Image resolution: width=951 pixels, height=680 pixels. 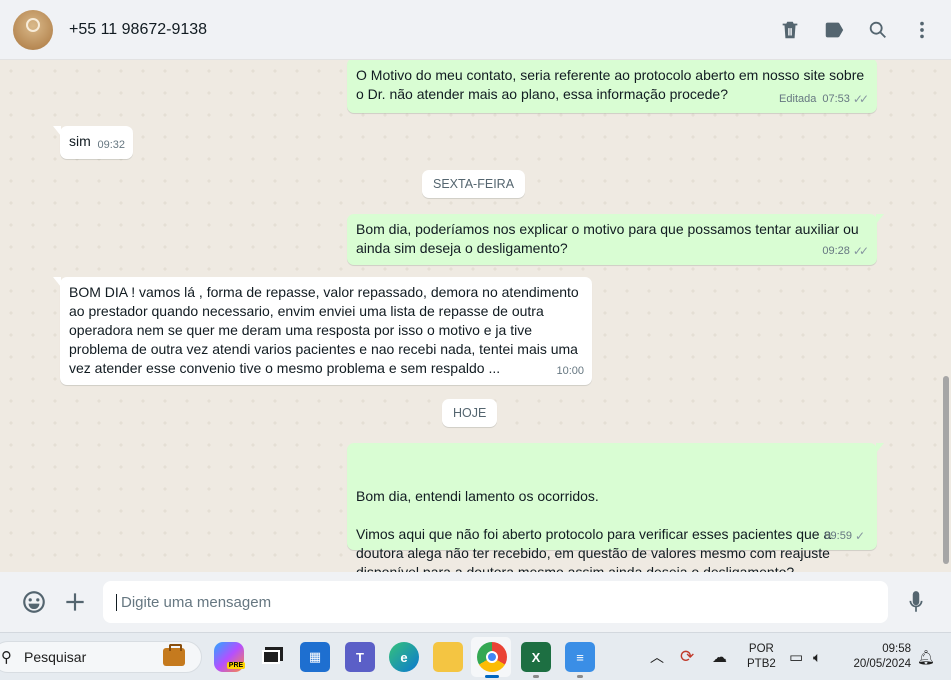 What do you see at coordinates (817, 656) in the screenshot?
I see `volume-icon: 🔈︎` at bounding box center [817, 656].